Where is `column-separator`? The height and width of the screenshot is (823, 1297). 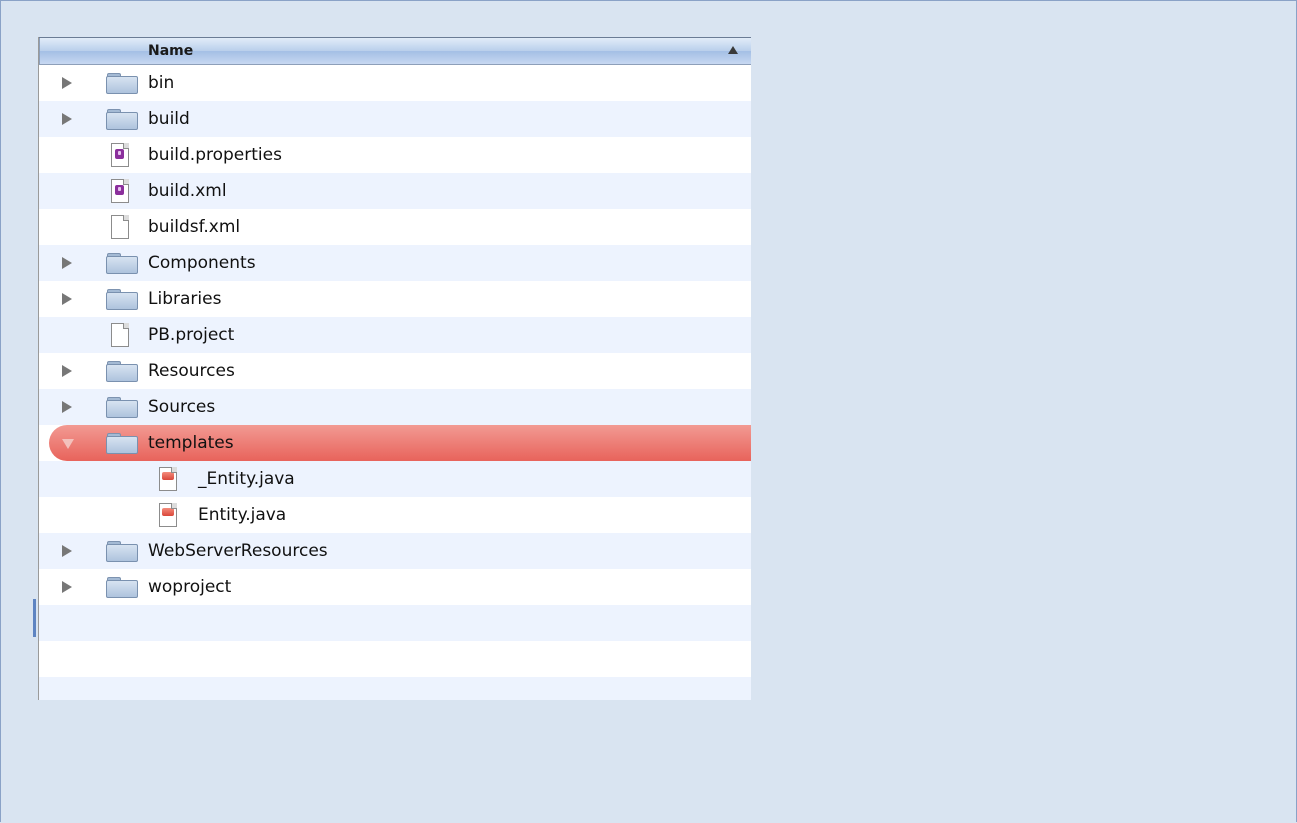 column-separator is located at coordinates (39, 51).